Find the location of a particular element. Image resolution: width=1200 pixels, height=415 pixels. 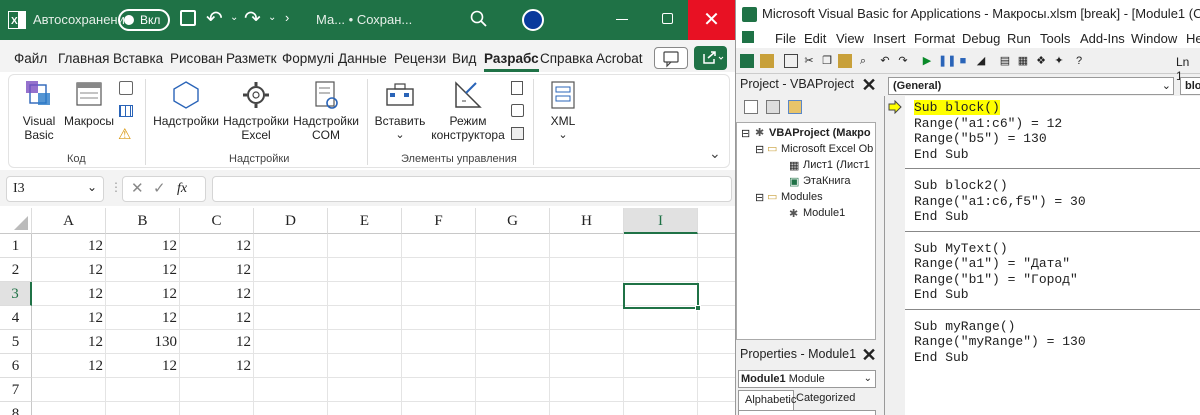

project-explorer-icon: ▤ is located at coordinates (1005, 61).